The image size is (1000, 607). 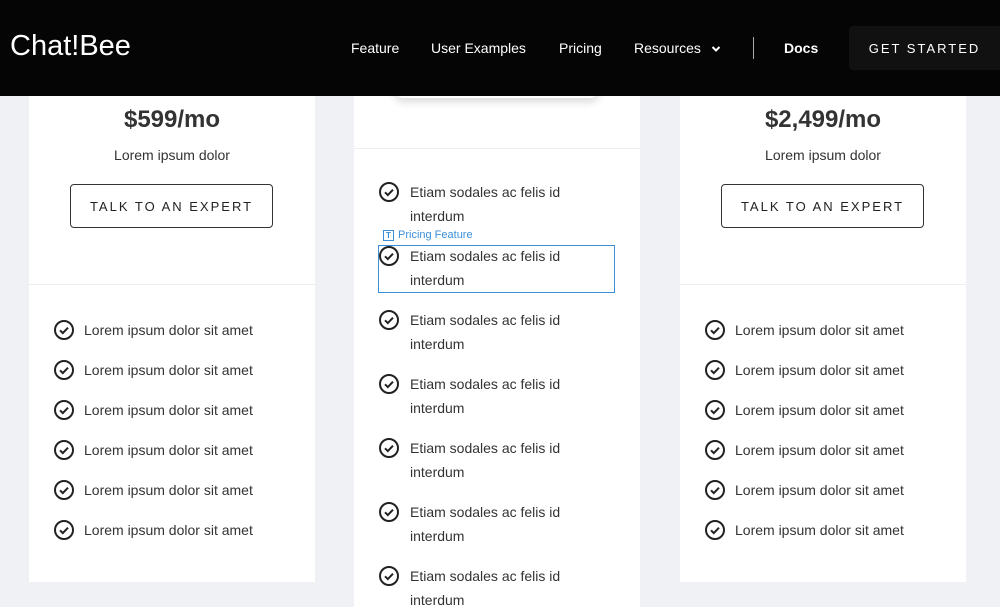 I want to click on editor-selection-outline, so click(x=496, y=269).